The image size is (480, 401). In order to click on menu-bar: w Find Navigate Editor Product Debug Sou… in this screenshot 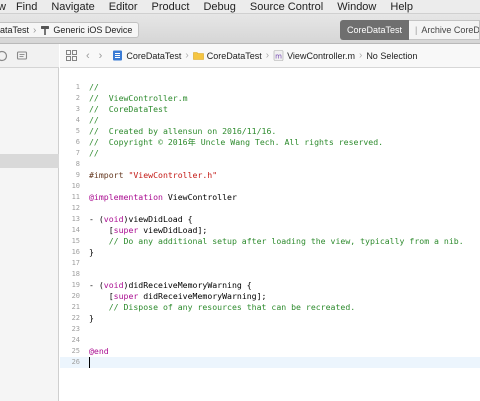, I will do `click(240, 7)`.